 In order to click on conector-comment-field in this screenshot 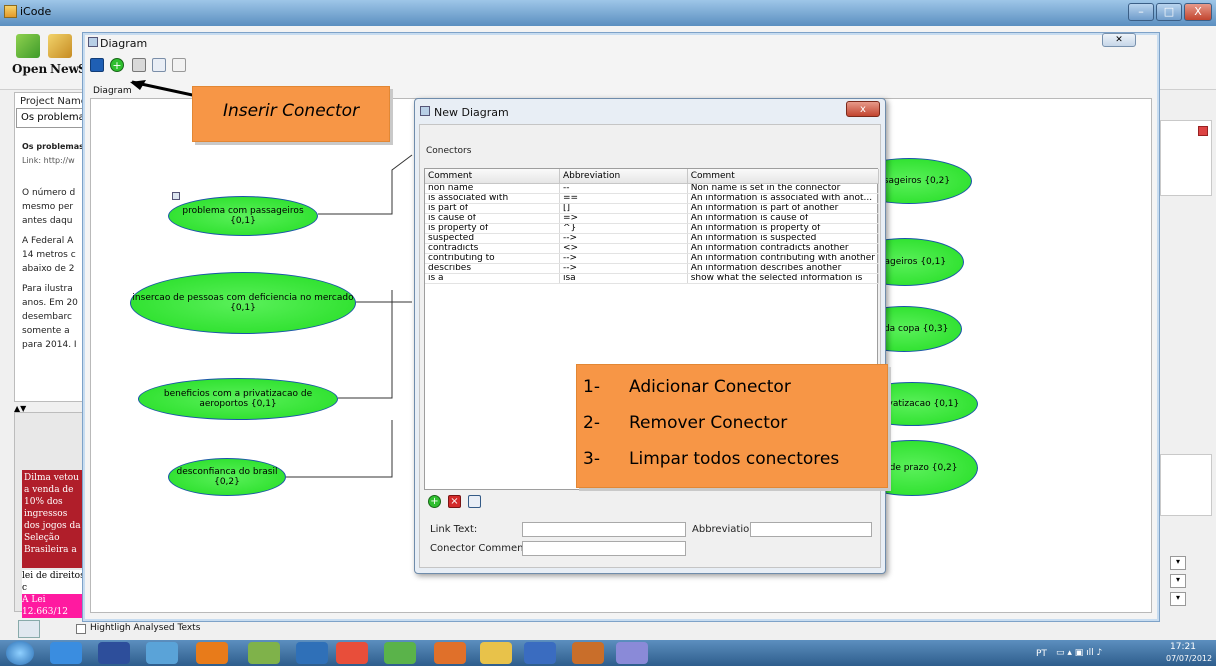, I will do `click(604, 548)`.